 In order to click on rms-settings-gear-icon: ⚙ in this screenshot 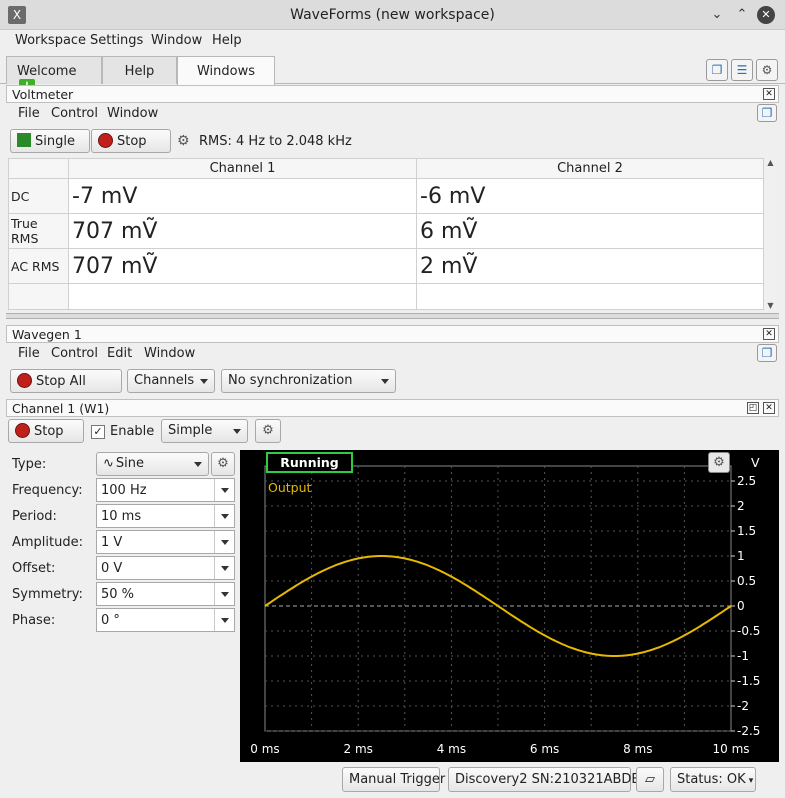, I will do `click(183, 141)`.